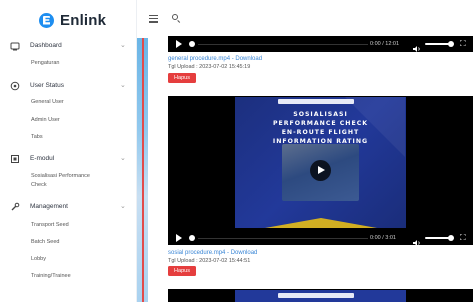 The image size is (473, 302). What do you see at coordinates (320, 132) in the screenshot?
I see `poster-title-line3: EN-ROUTE FLIGHT` at bounding box center [320, 132].